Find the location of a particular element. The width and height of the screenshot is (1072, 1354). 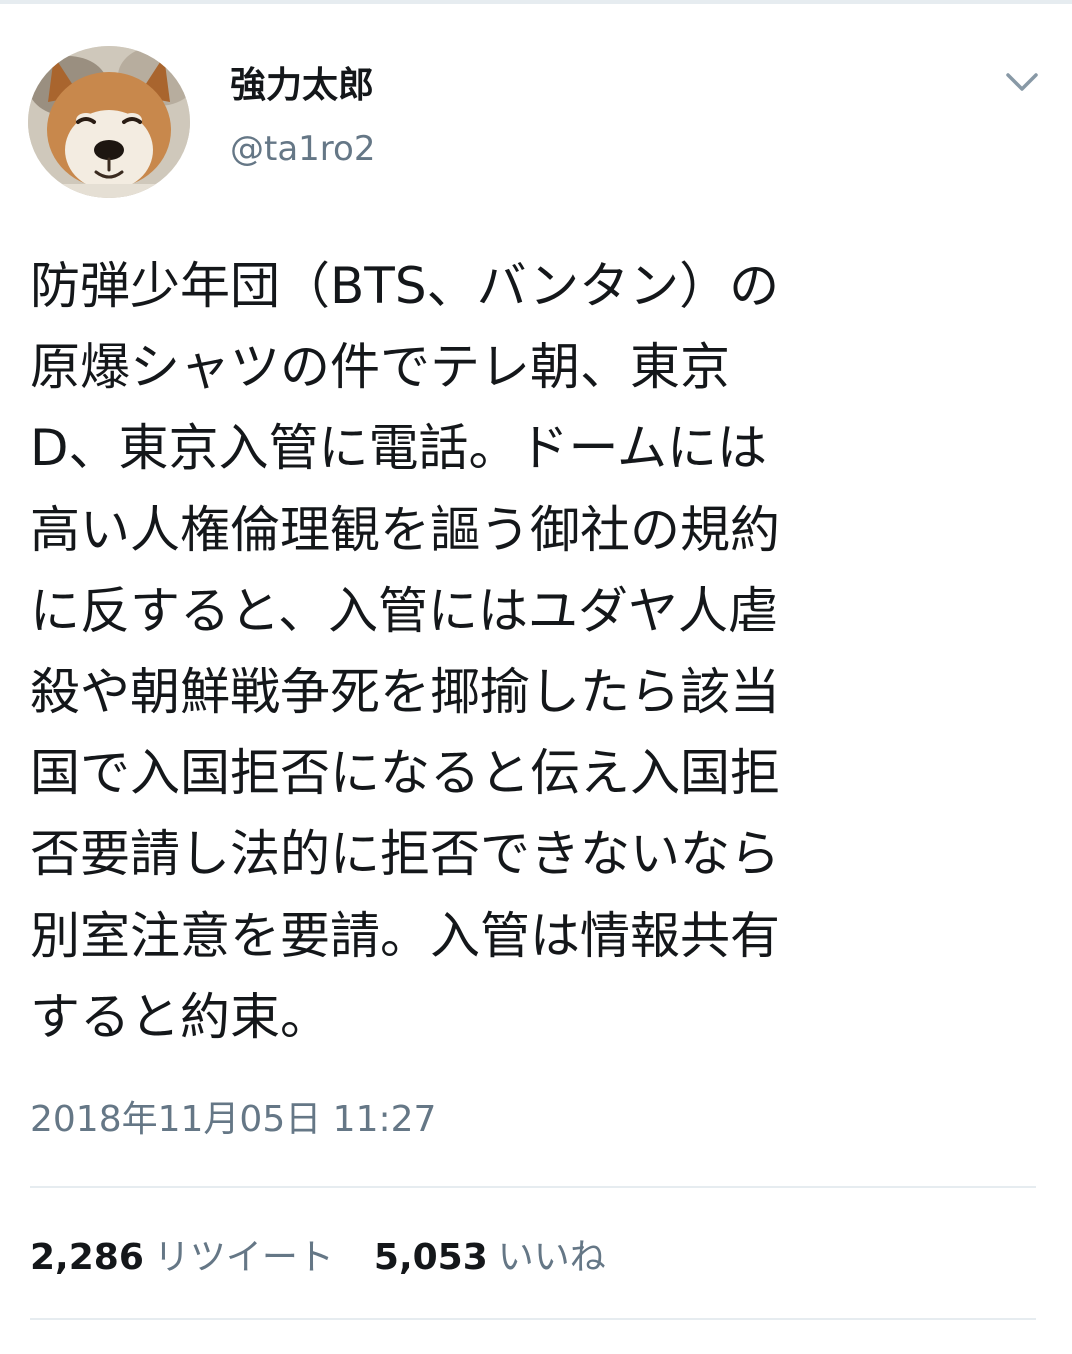

retweets-stat: 2,286 リツイート is located at coordinates (182, 1254).